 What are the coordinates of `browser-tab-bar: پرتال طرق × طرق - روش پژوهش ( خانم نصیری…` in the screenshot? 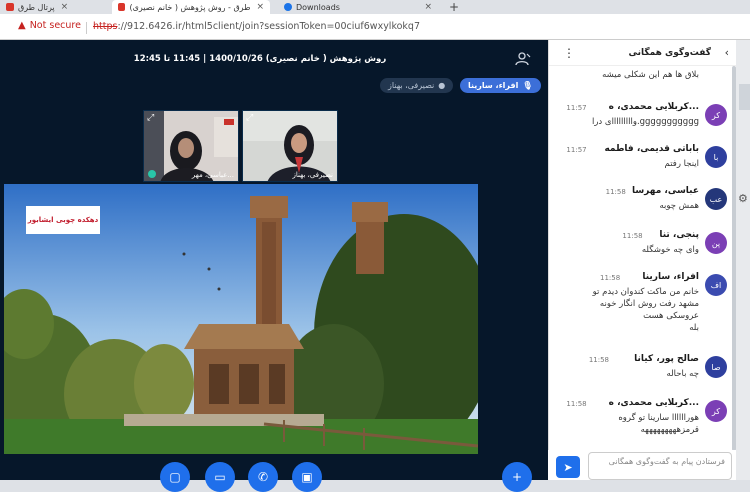 It's located at (375, 7).